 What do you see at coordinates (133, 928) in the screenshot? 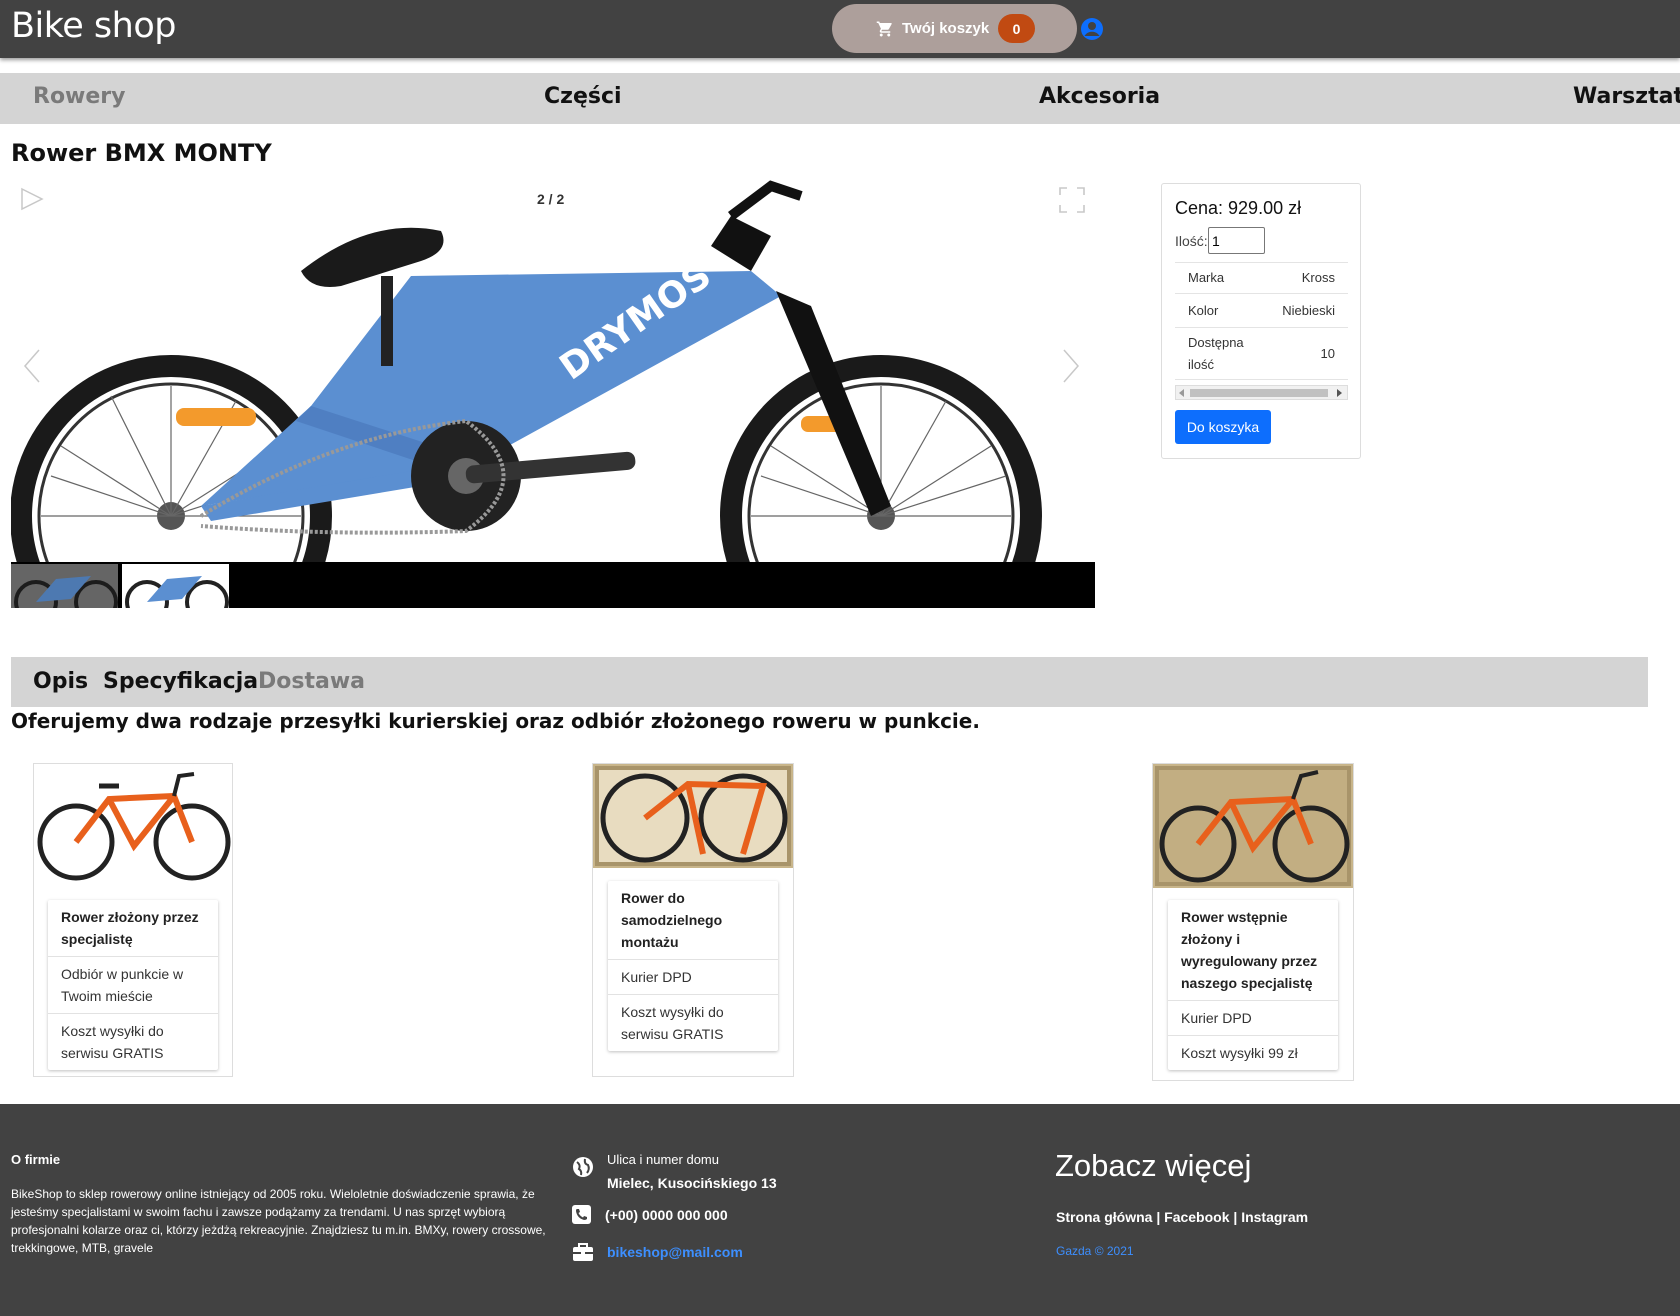
I see `delivery-option-title: Rower złożony przez specjalistę` at bounding box center [133, 928].